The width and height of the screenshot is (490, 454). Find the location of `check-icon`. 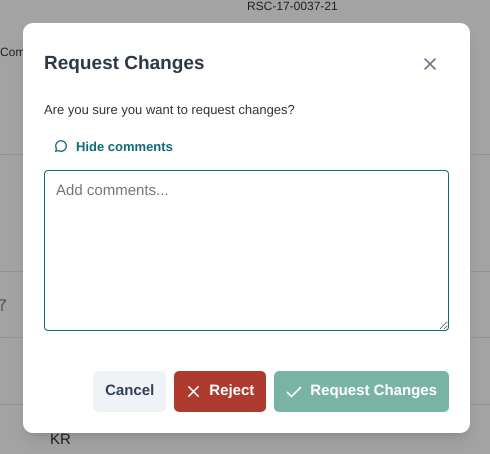

check-icon is located at coordinates (294, 391).